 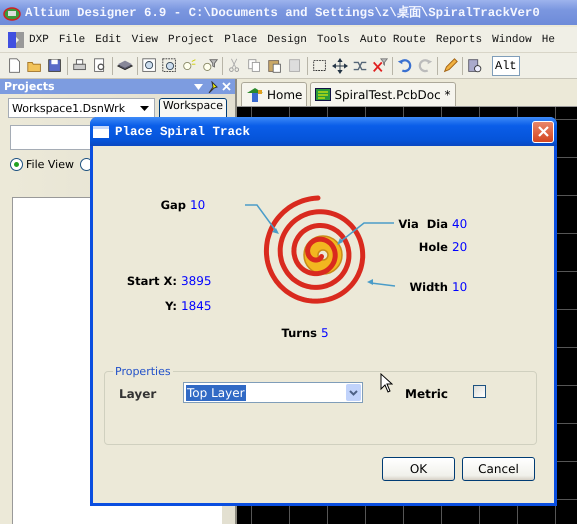 What do you see at coordinates (405, 65) in the screenshot?
I see `undo-icon` at bounding box center [405, 65].